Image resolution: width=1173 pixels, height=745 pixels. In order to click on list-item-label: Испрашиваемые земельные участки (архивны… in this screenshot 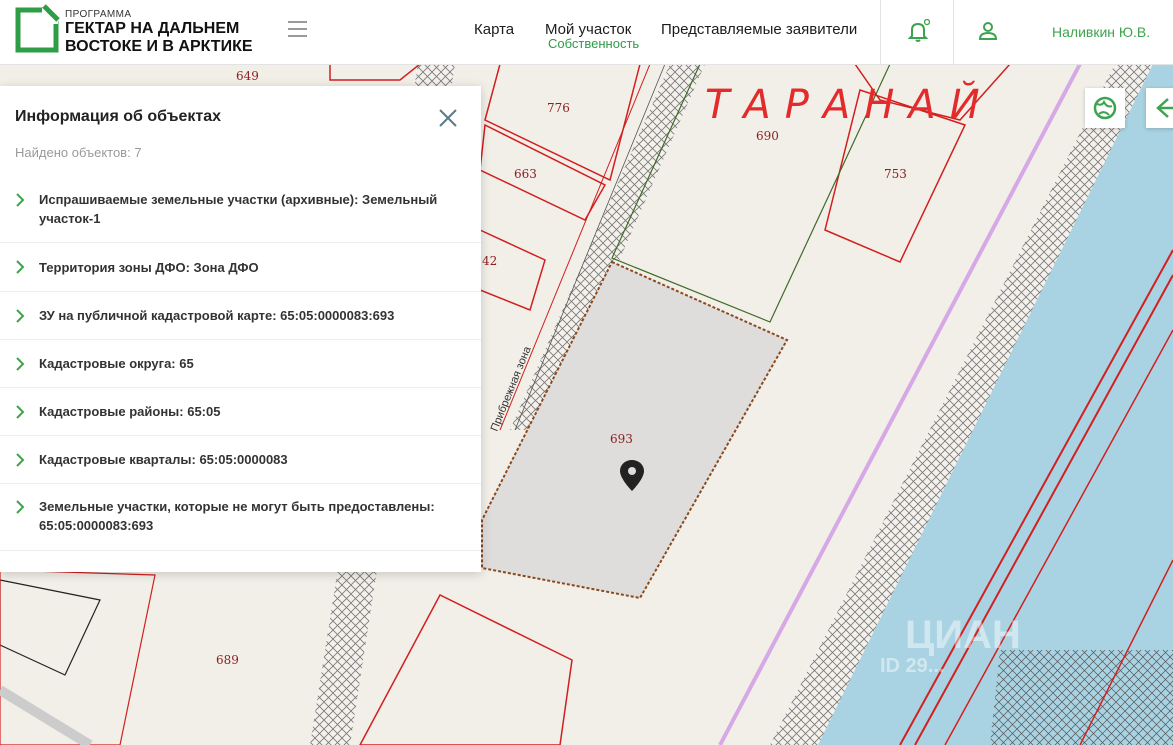, I will do `click(238, 209)`.